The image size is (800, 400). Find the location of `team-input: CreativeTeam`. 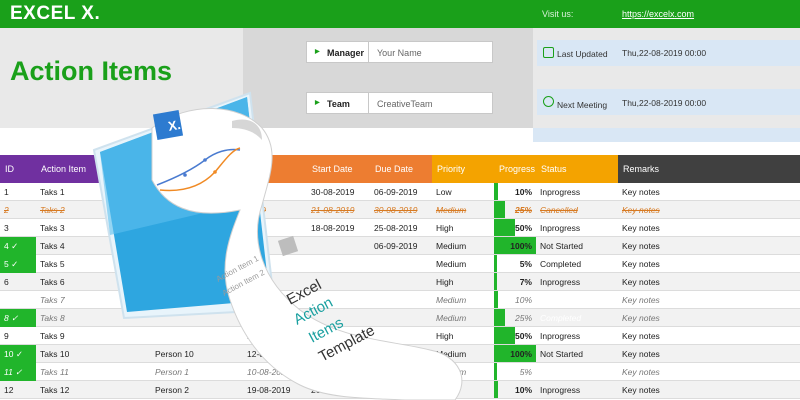

team-input: CreativeTeam is located at coordinates (431, 103).